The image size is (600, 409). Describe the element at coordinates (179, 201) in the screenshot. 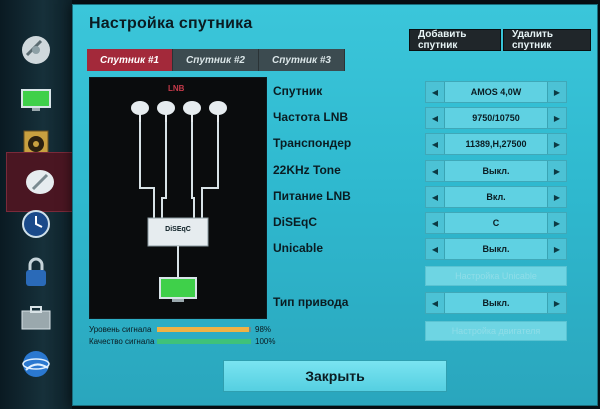

I see `diagram-graphic` at that location.